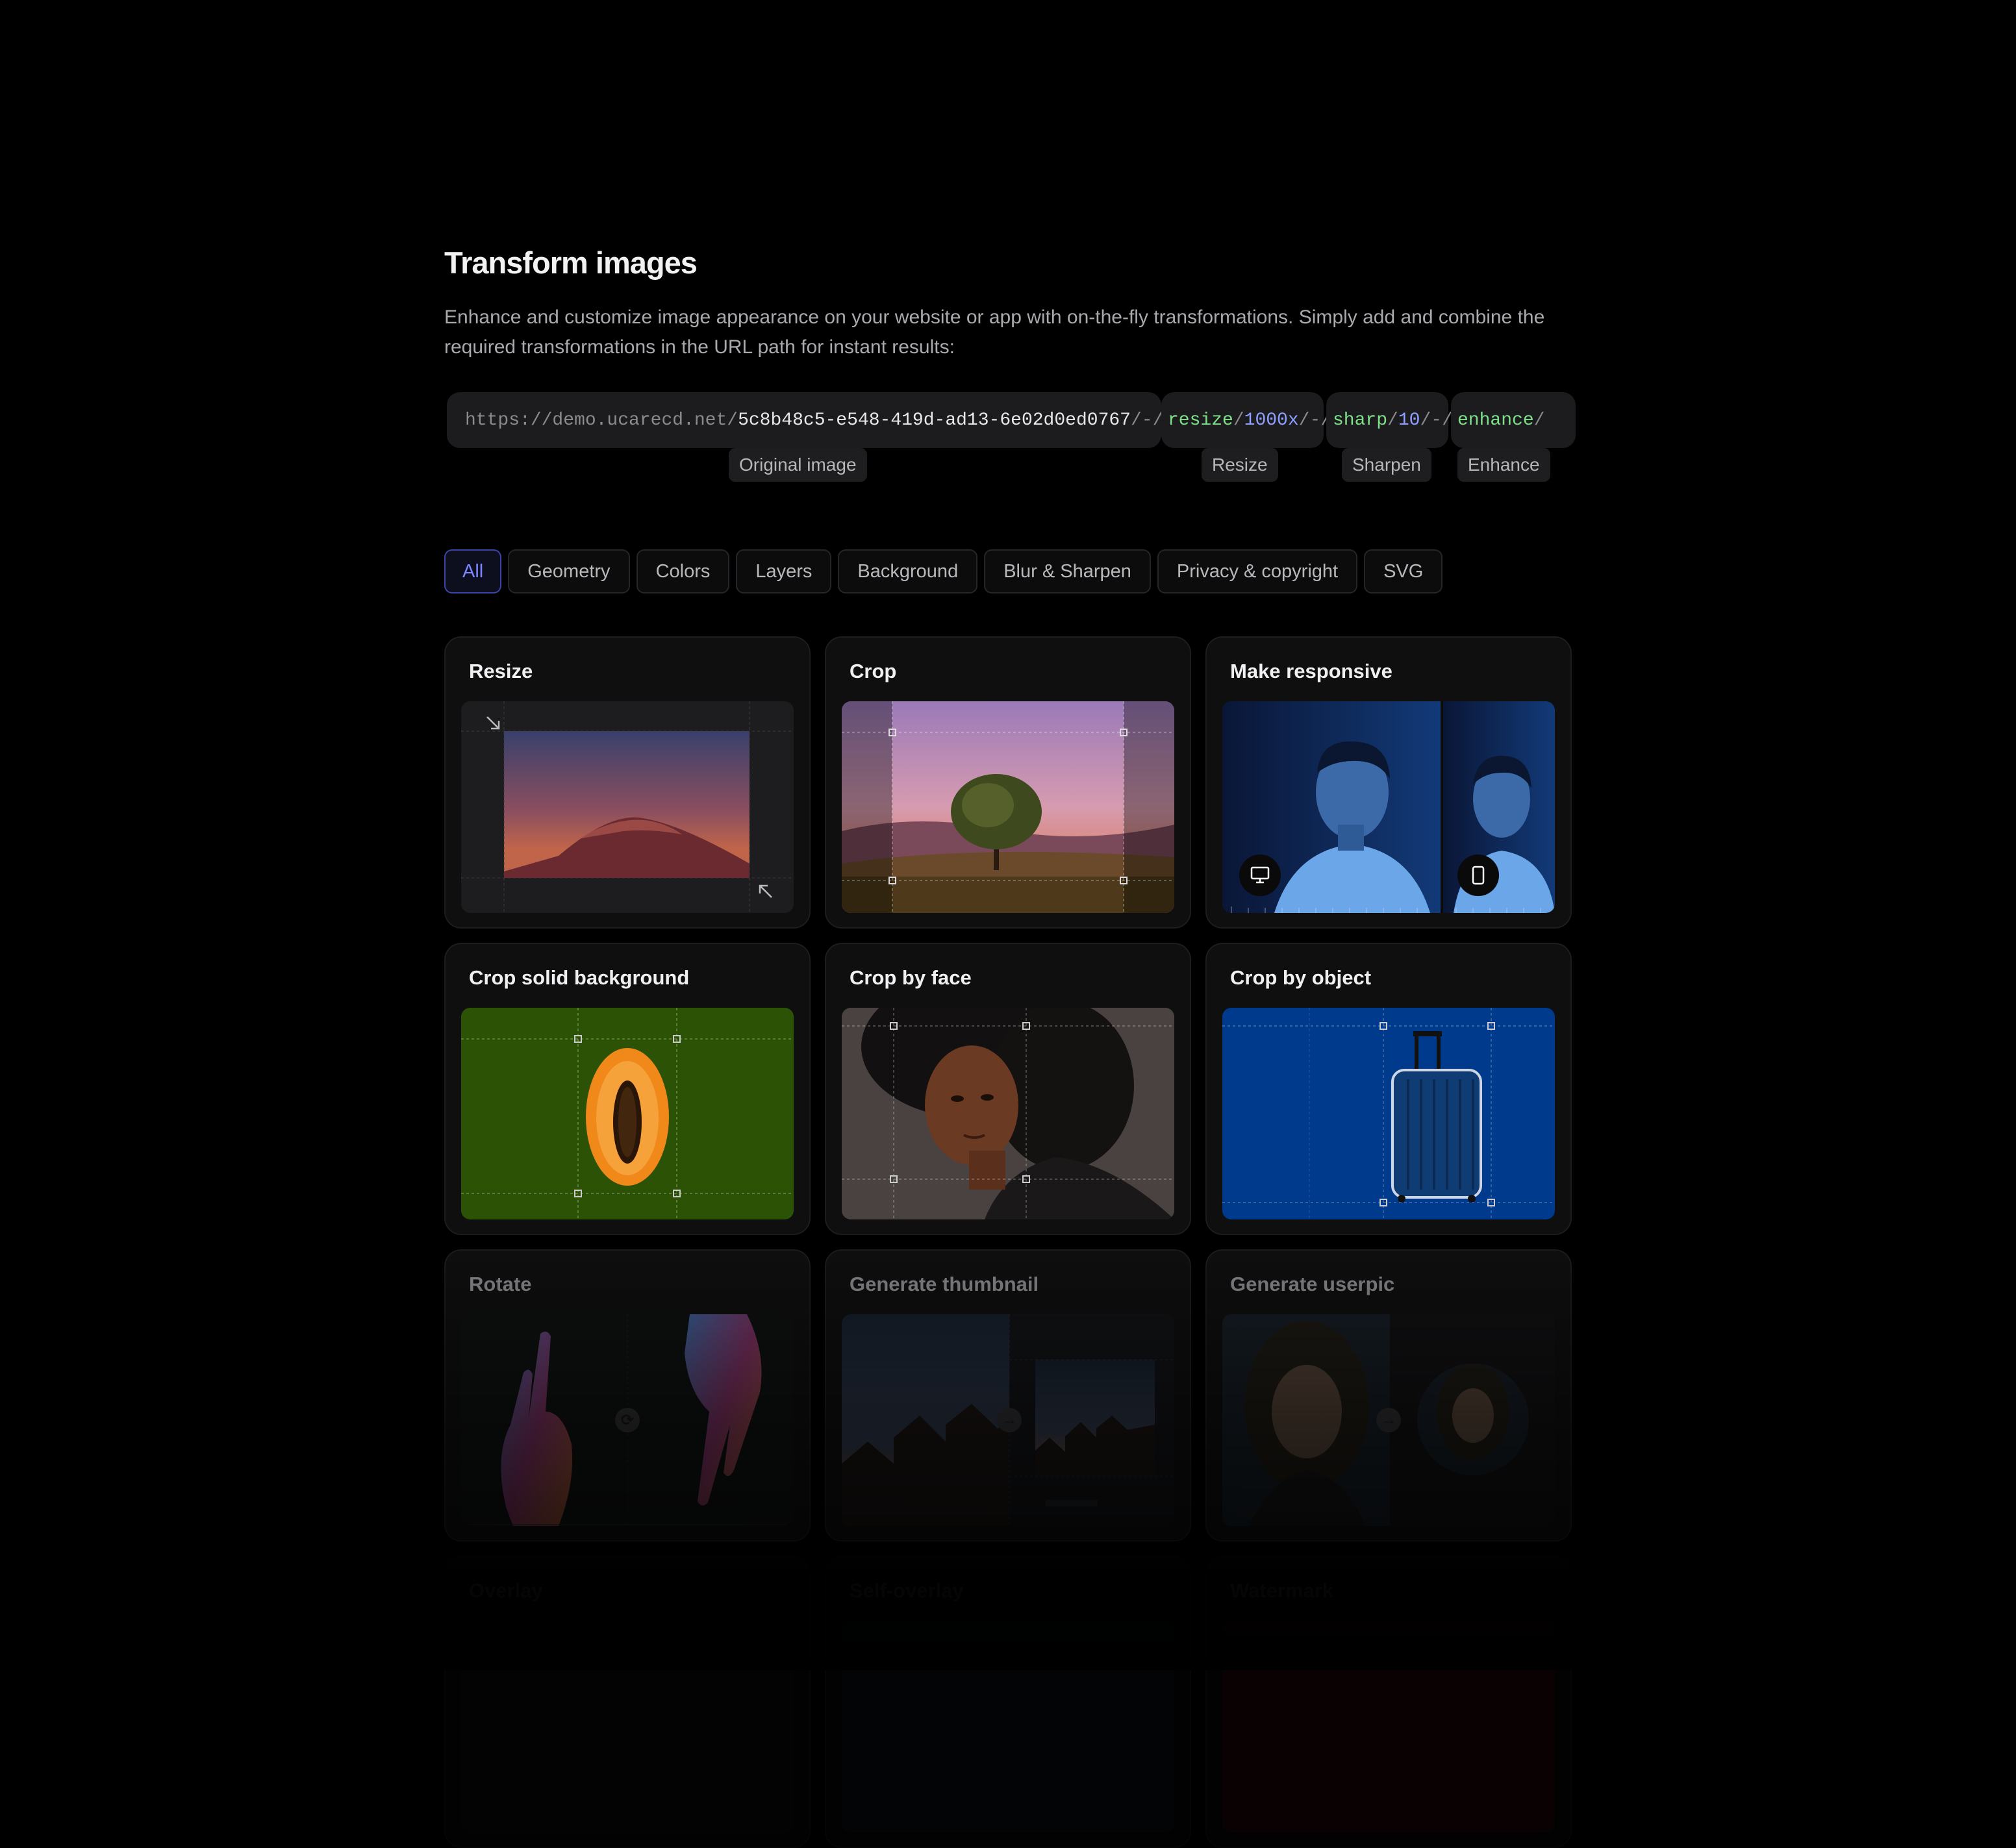 This screenshot has height=1848, width=2016. I want to click on card-crop-solid-background: Crop solid background, so click(628, 1089).